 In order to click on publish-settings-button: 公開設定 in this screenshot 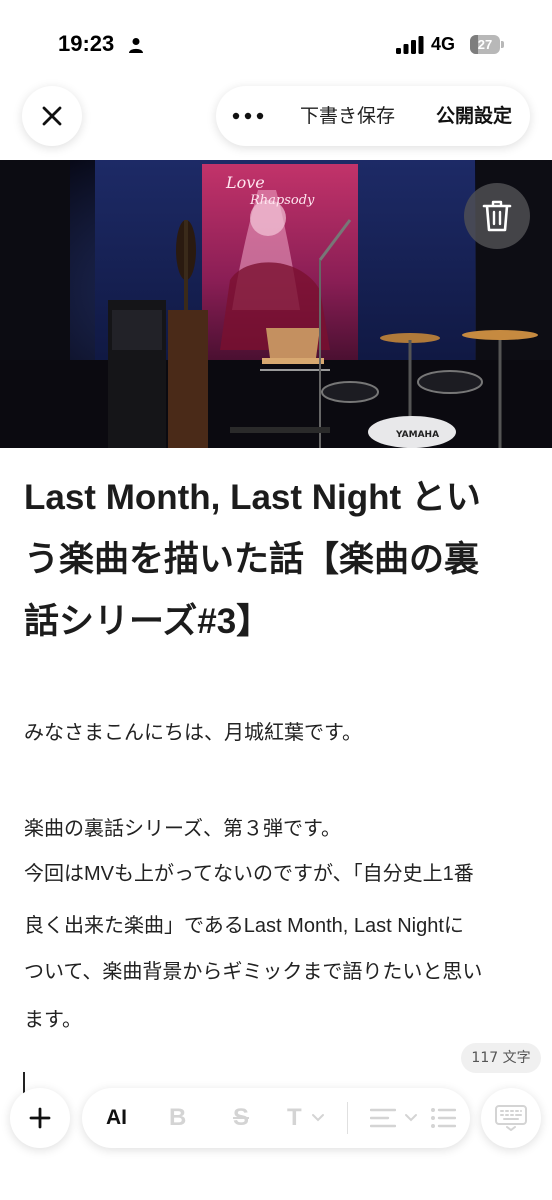, I will do `click(474, 116)`.